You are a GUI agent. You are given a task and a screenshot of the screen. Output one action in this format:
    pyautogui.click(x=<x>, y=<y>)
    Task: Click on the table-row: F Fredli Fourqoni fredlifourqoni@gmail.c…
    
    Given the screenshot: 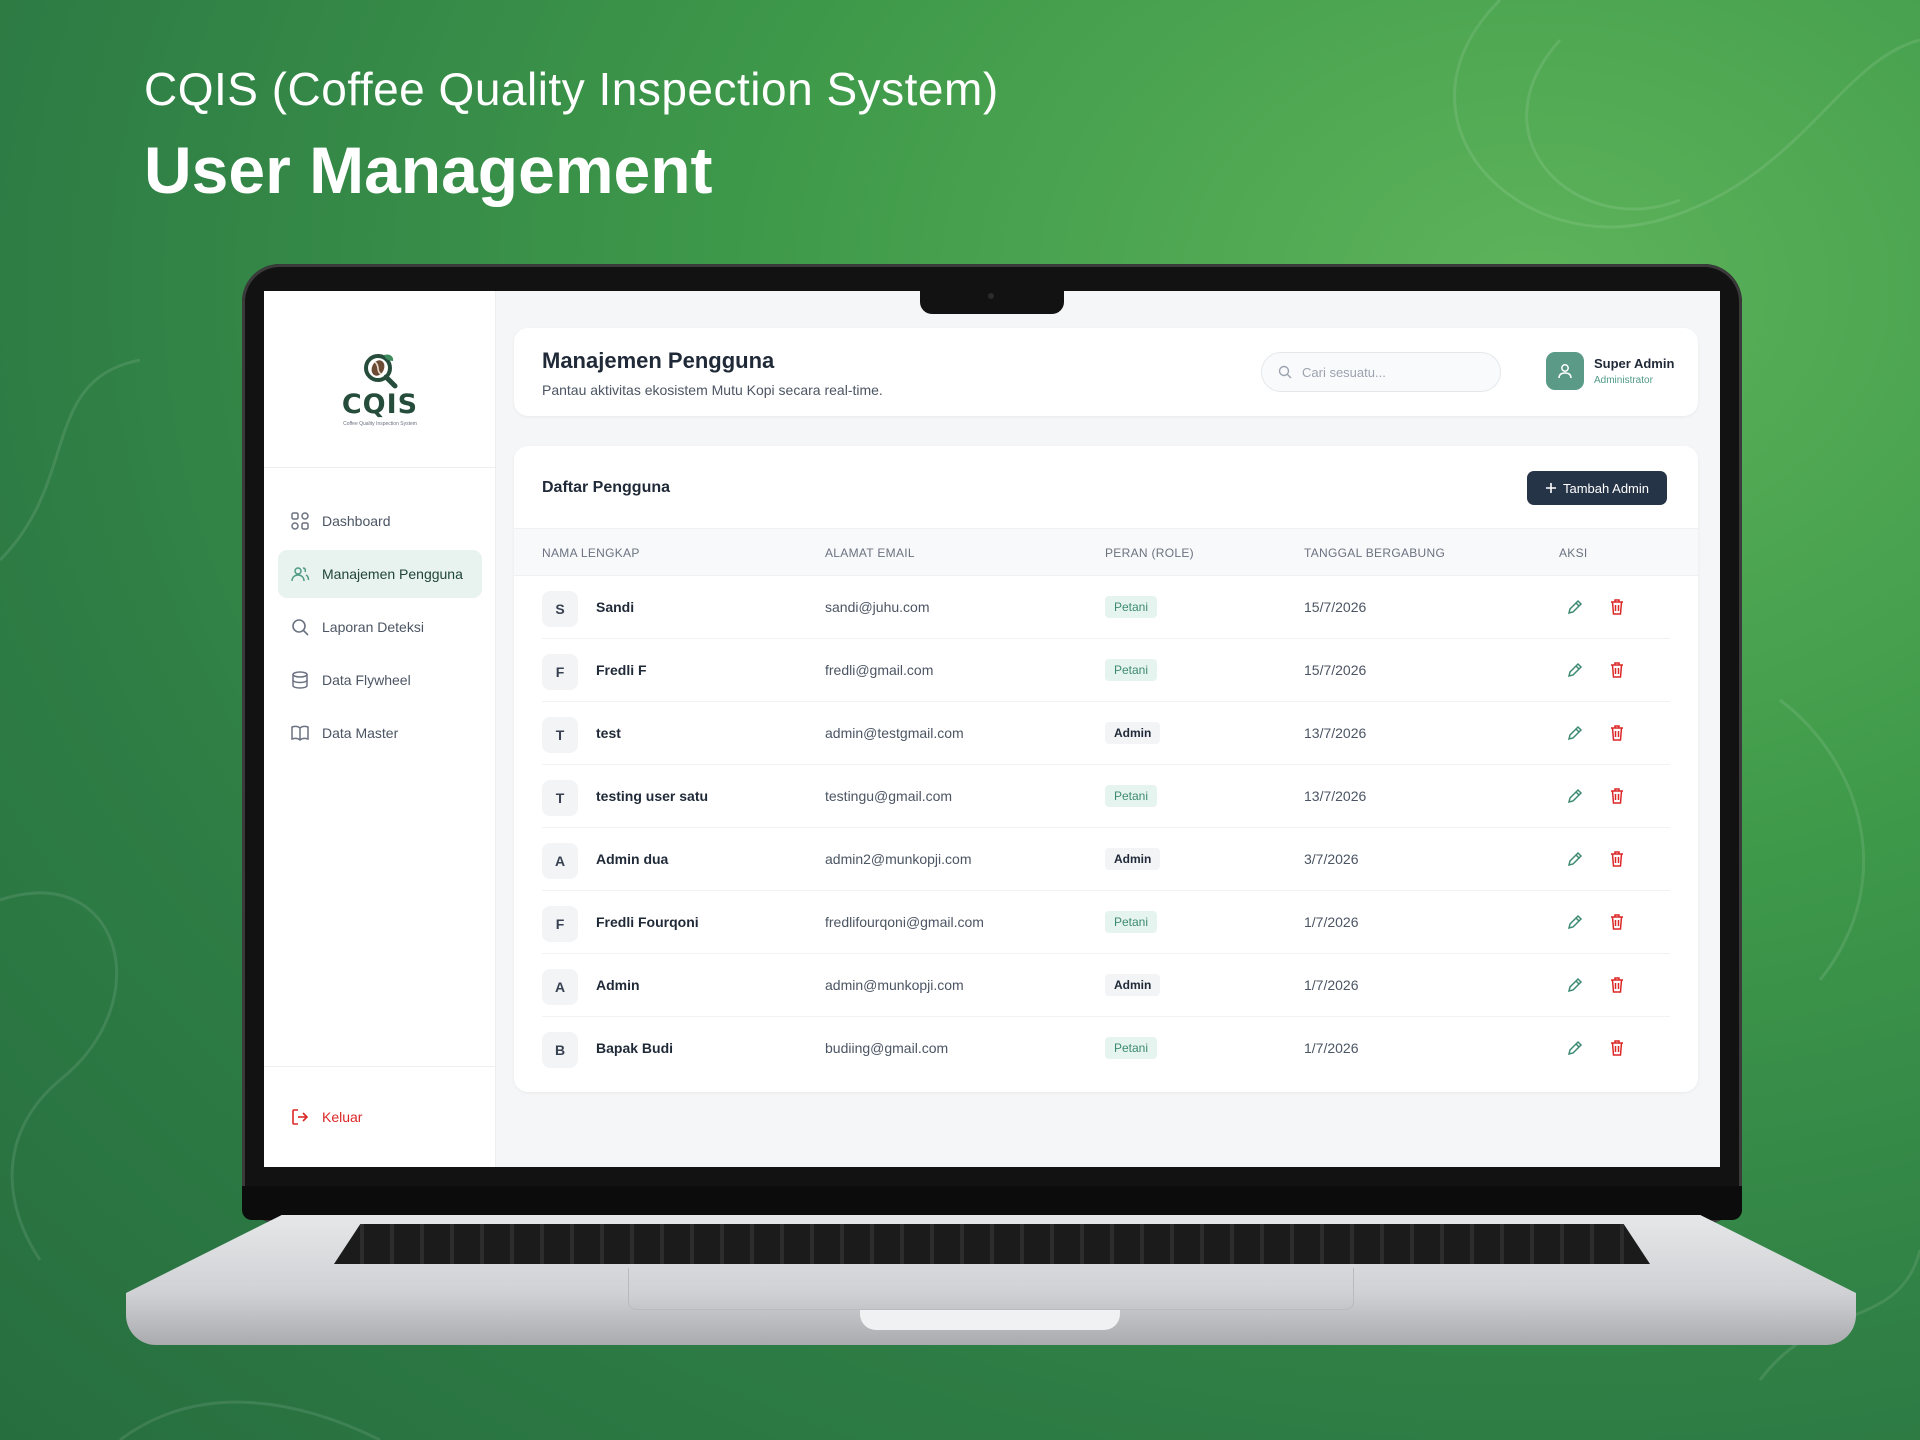 What is the action you would take?
    pyautogui.click(x=1106, y=922)
    